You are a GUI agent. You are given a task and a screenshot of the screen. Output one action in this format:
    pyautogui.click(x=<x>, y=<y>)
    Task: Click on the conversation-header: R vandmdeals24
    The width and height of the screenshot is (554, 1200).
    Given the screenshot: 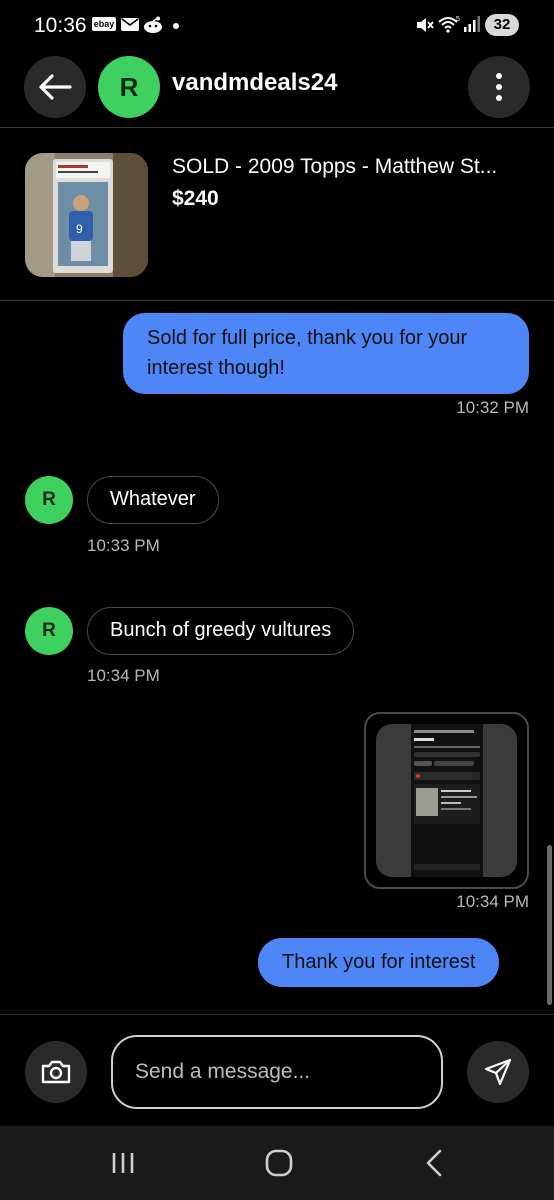 What is the action you would take?
    pyautogui.click(x=277, y=88)
    